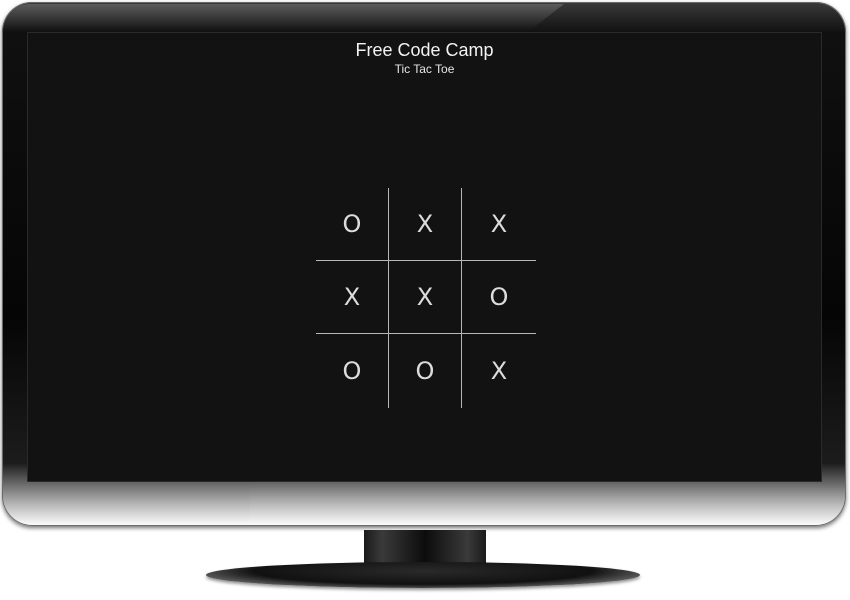 This screenshot has height=600, width=850. I want to click on board-cell-0-0: O, so click(352, 224).